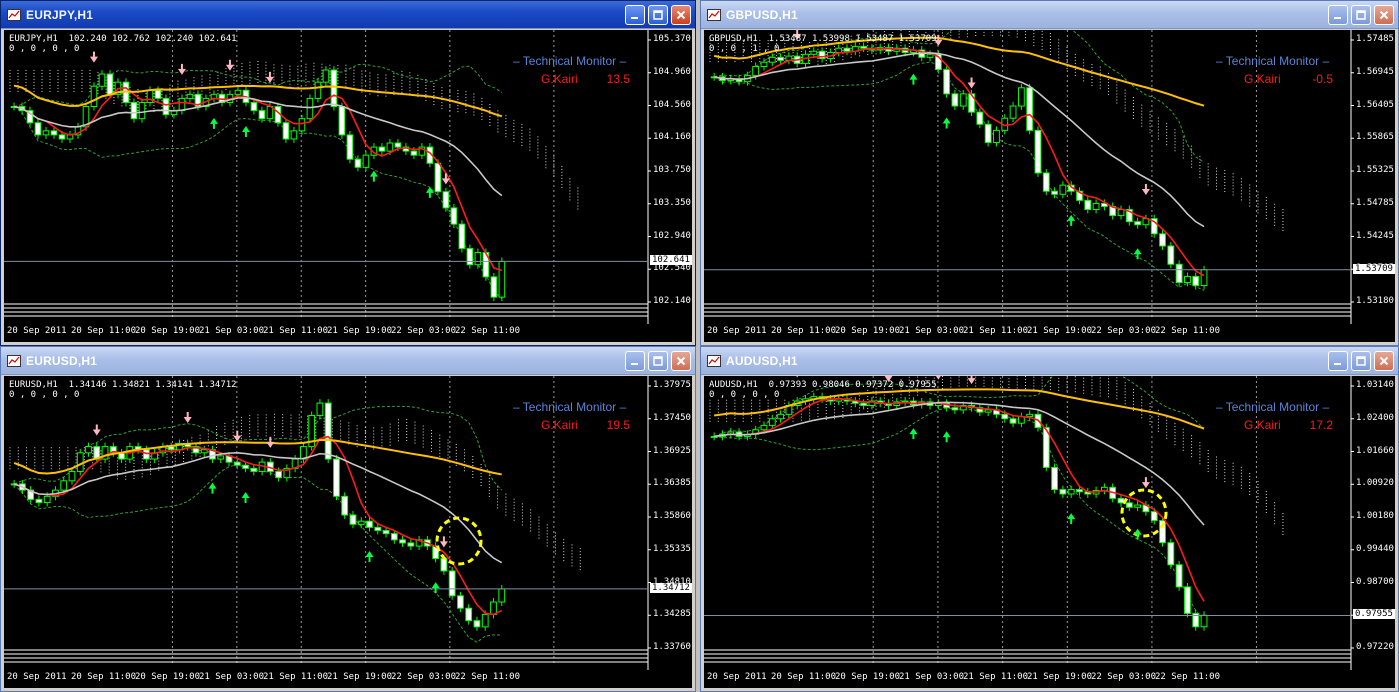 The image size is (1399, 692). I want to click on price-tick-label: 1.53180, so click(1375, 301).